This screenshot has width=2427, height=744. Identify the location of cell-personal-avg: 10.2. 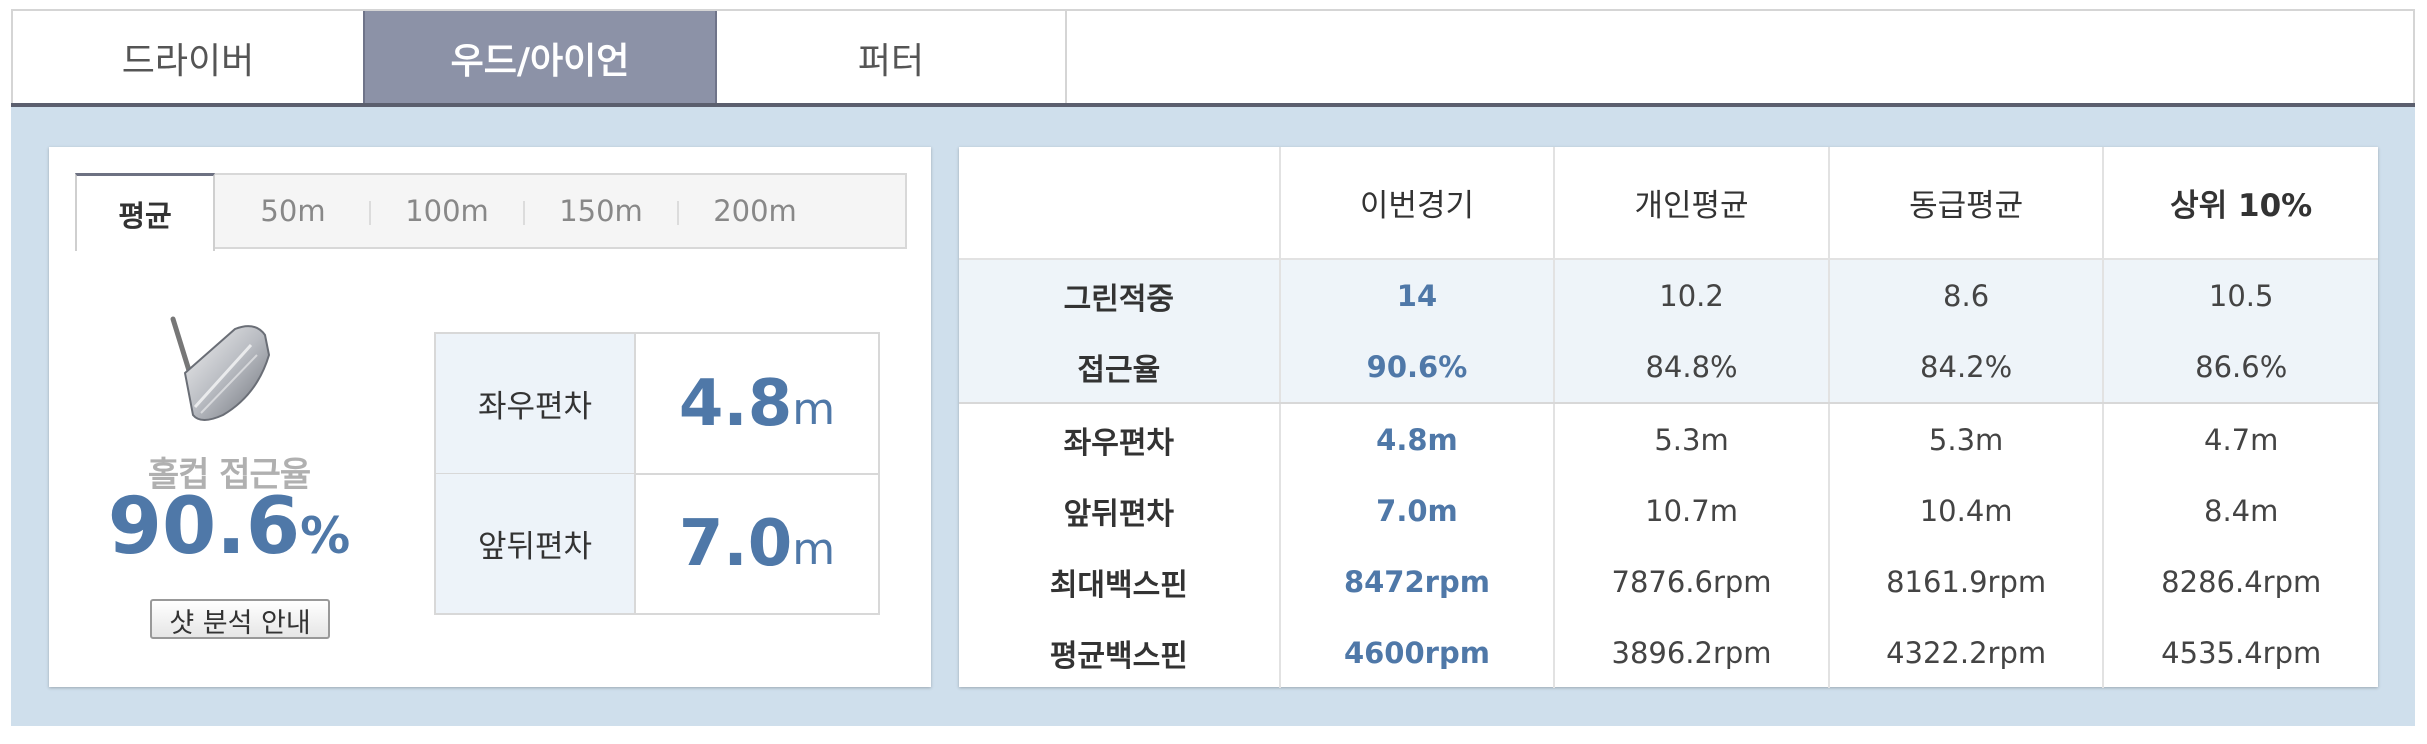
(1691, 295).